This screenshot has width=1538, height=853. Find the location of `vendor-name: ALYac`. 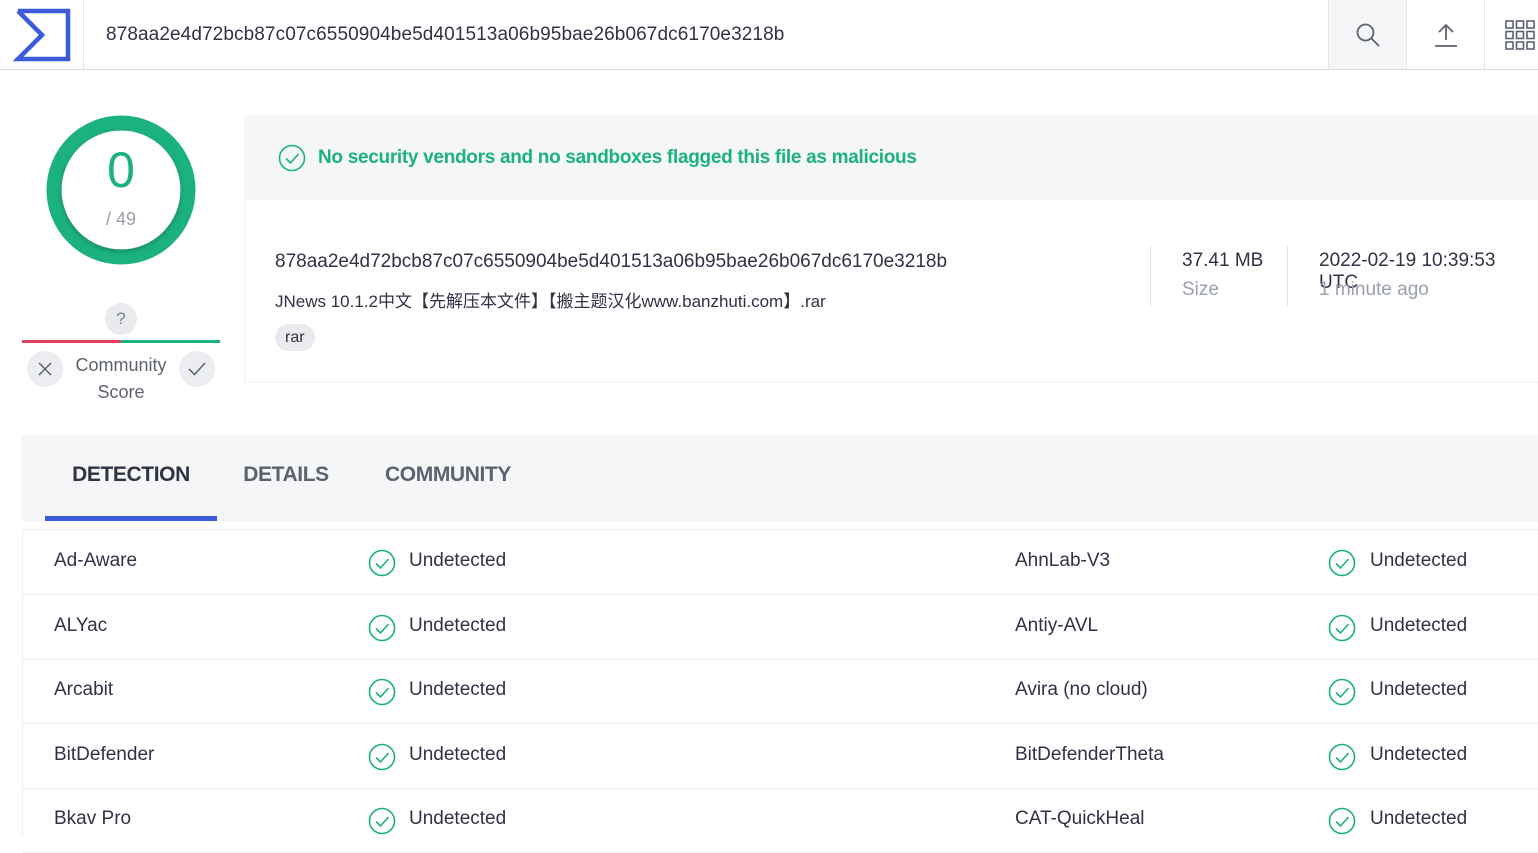

vendor-name: ALYac is located at coordinates (81, 625).